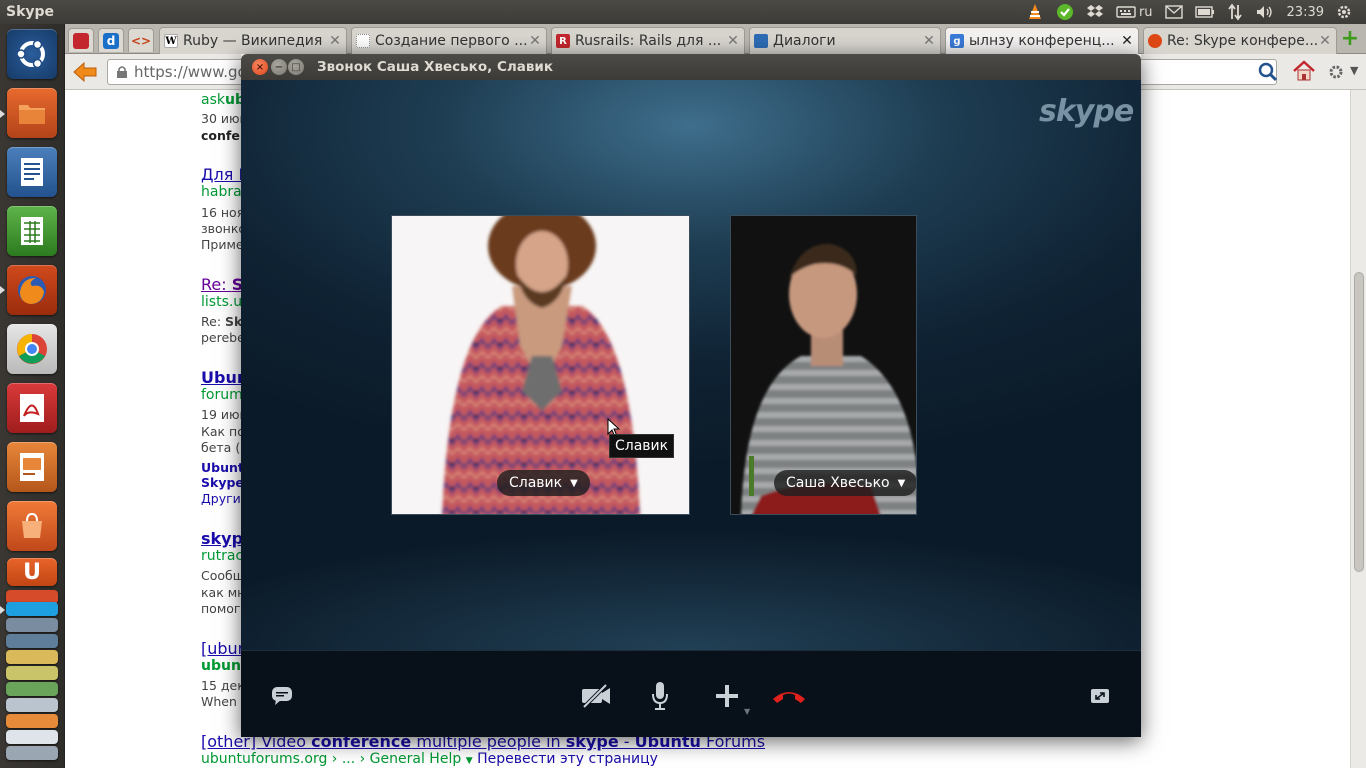  What do you see at coordinates (32, 113) in the screenshot?
I see `files-launcher-icon` at bounding box center [32, 113].